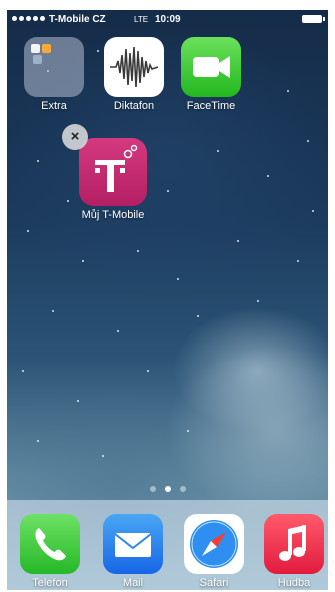 The height and width of the screenshot is (592, 335). What do you see at coordinates (141, 19) in the screenshot?
I see `network-type: LTE` at bounding box center [141, 19].